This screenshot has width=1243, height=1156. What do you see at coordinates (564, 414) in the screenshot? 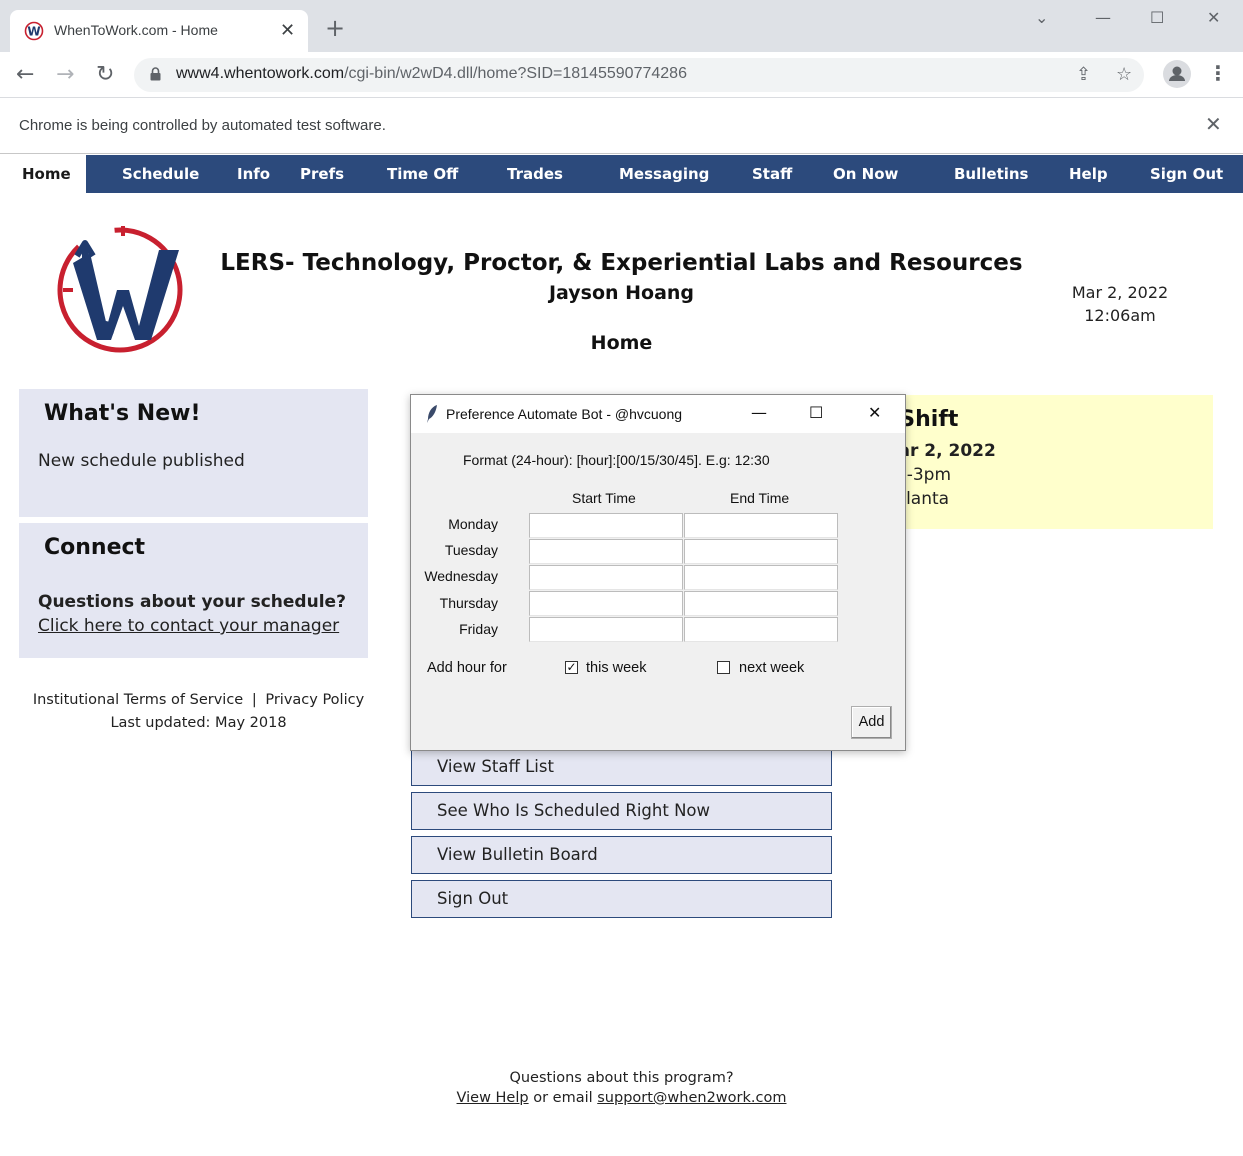
I see `dialog-title: Preference Automate Bot - @hvcuong` at bounding box center [564, 414].